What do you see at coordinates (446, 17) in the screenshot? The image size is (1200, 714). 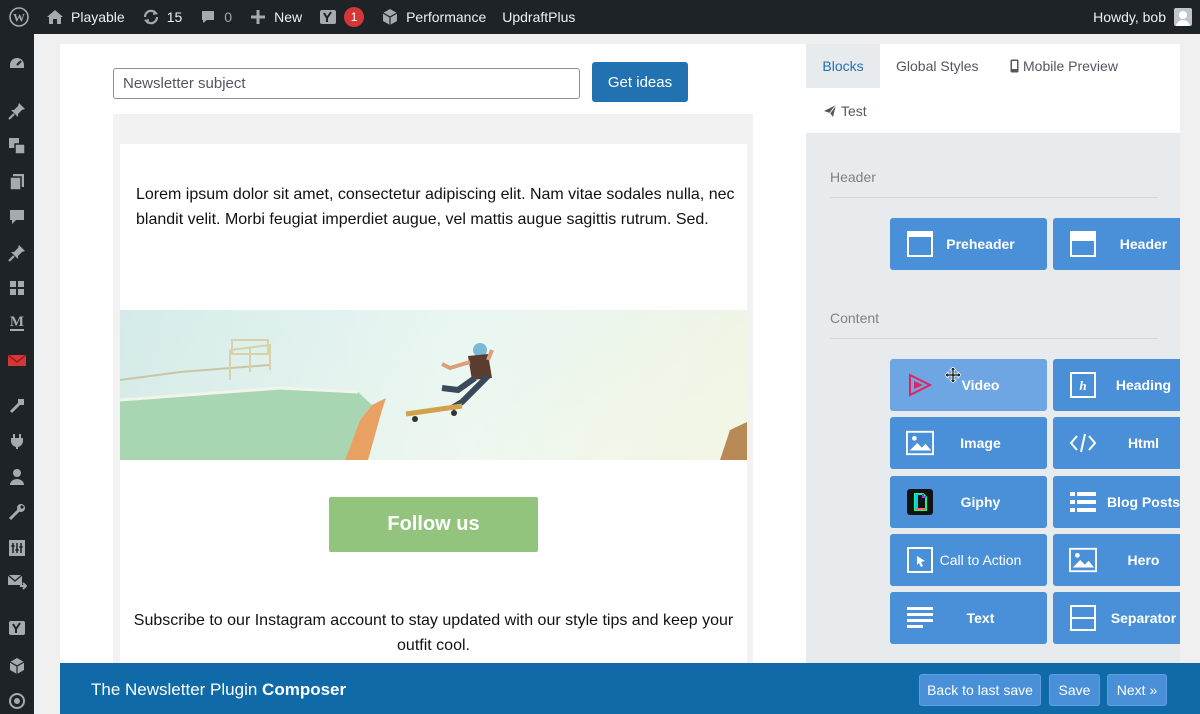 I see `performance-label: Performance` at bounding box center [446, 17].